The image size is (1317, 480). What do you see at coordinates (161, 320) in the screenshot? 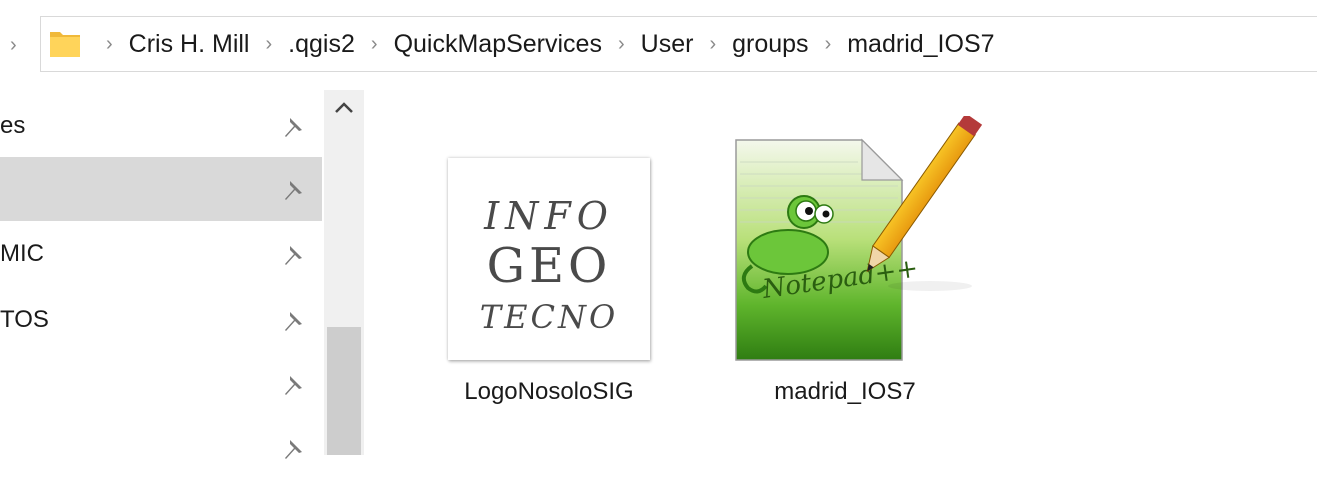
I see `nav-item-quick-access: TOS` at bounding box center [161, 320].